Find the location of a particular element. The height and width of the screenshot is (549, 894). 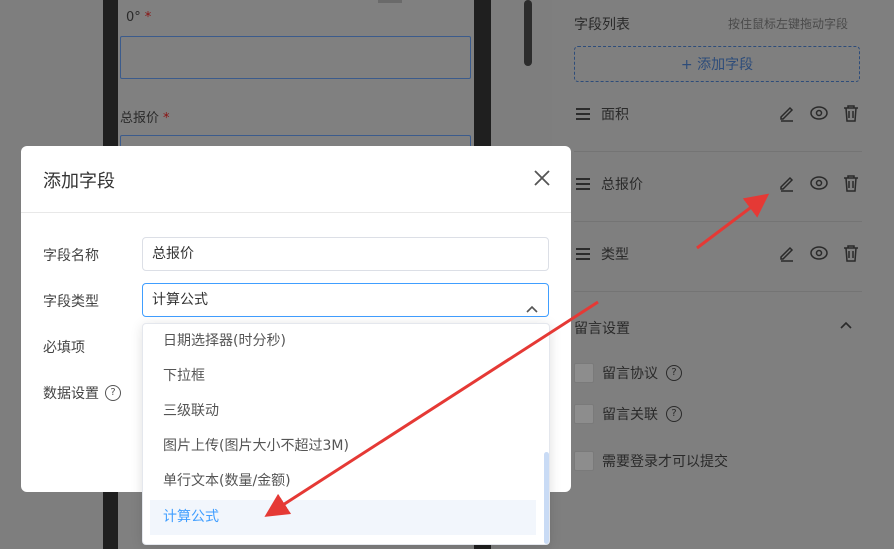

dropdown-scrollbar is located at coordinates (546, 498).